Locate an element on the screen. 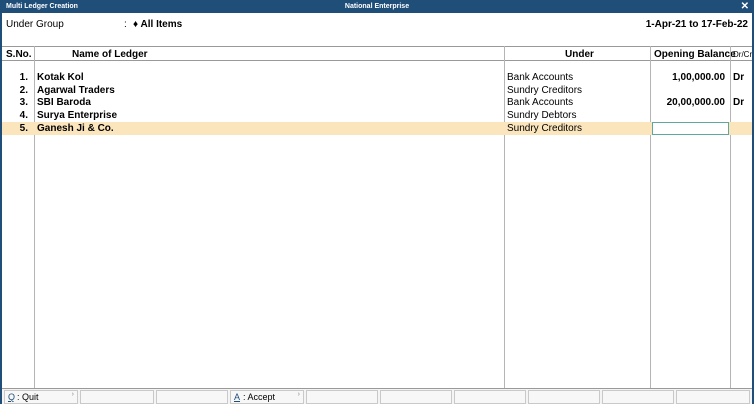 The width and height of the screenshot is (754, 404). ledger-under: Sundry Debtors is located at coordinates (541, 115).